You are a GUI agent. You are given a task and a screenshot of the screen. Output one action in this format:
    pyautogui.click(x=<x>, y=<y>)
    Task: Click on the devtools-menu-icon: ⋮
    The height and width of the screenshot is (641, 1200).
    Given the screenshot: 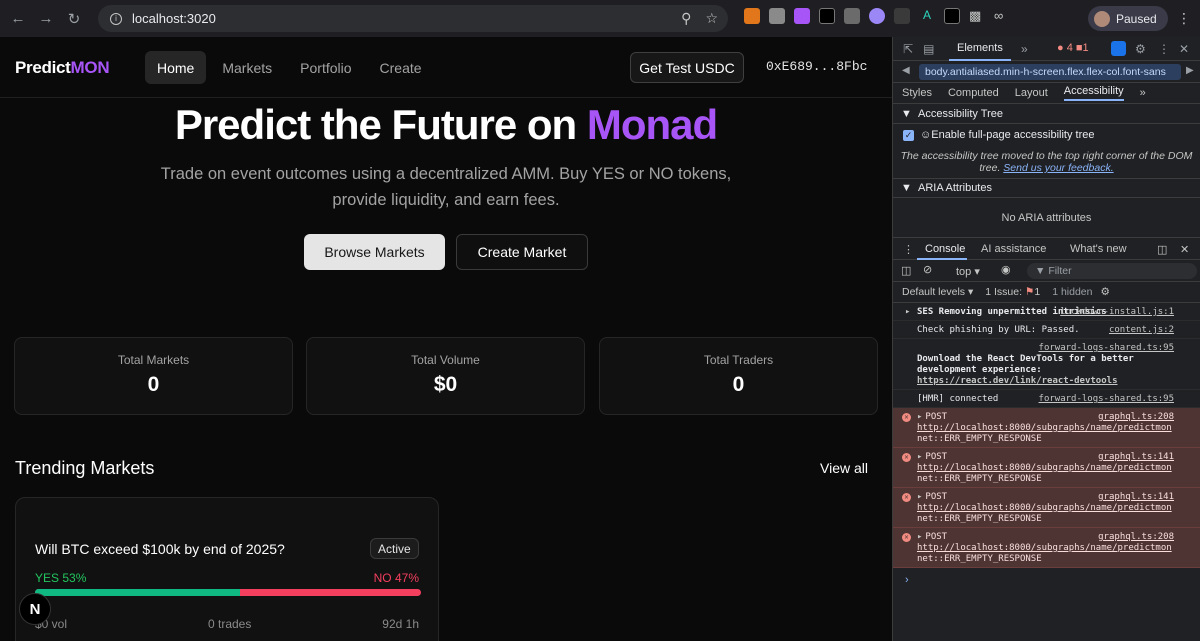 What is the action you would take?
    pyautogui.click(x=1164, y=49)
    